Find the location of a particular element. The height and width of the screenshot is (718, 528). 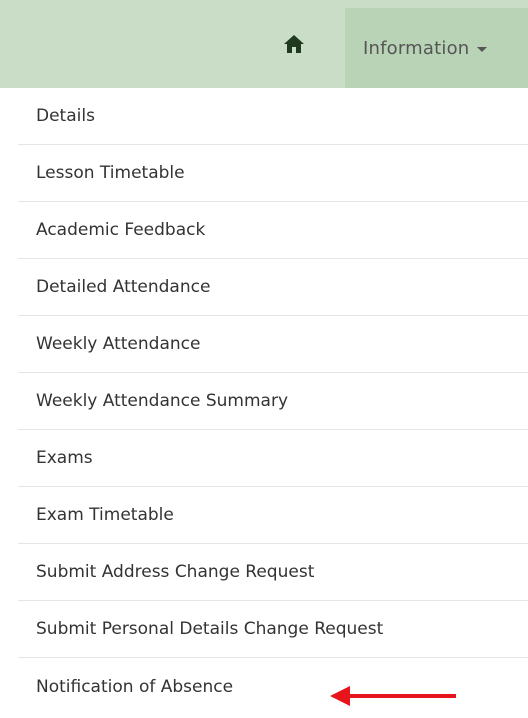

menu-item-detailed-attendance: Detailed Attendance is located at coordinates (273, 287).